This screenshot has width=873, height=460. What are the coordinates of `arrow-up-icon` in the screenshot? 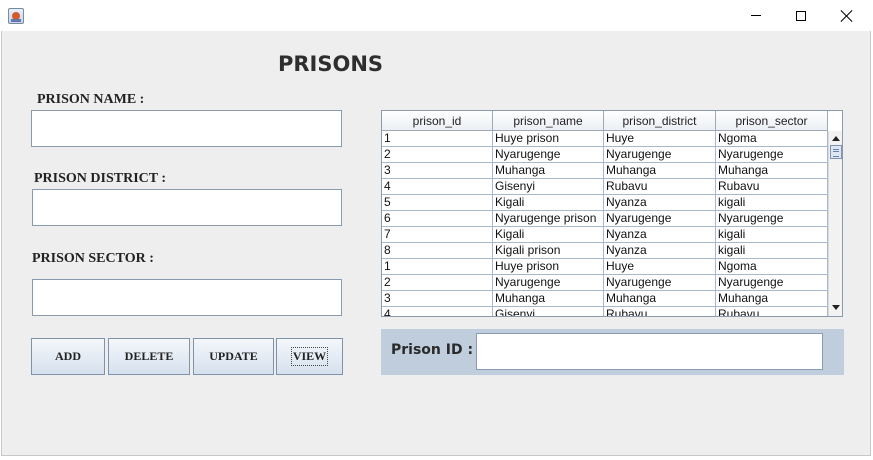 It's located at (836, 138).